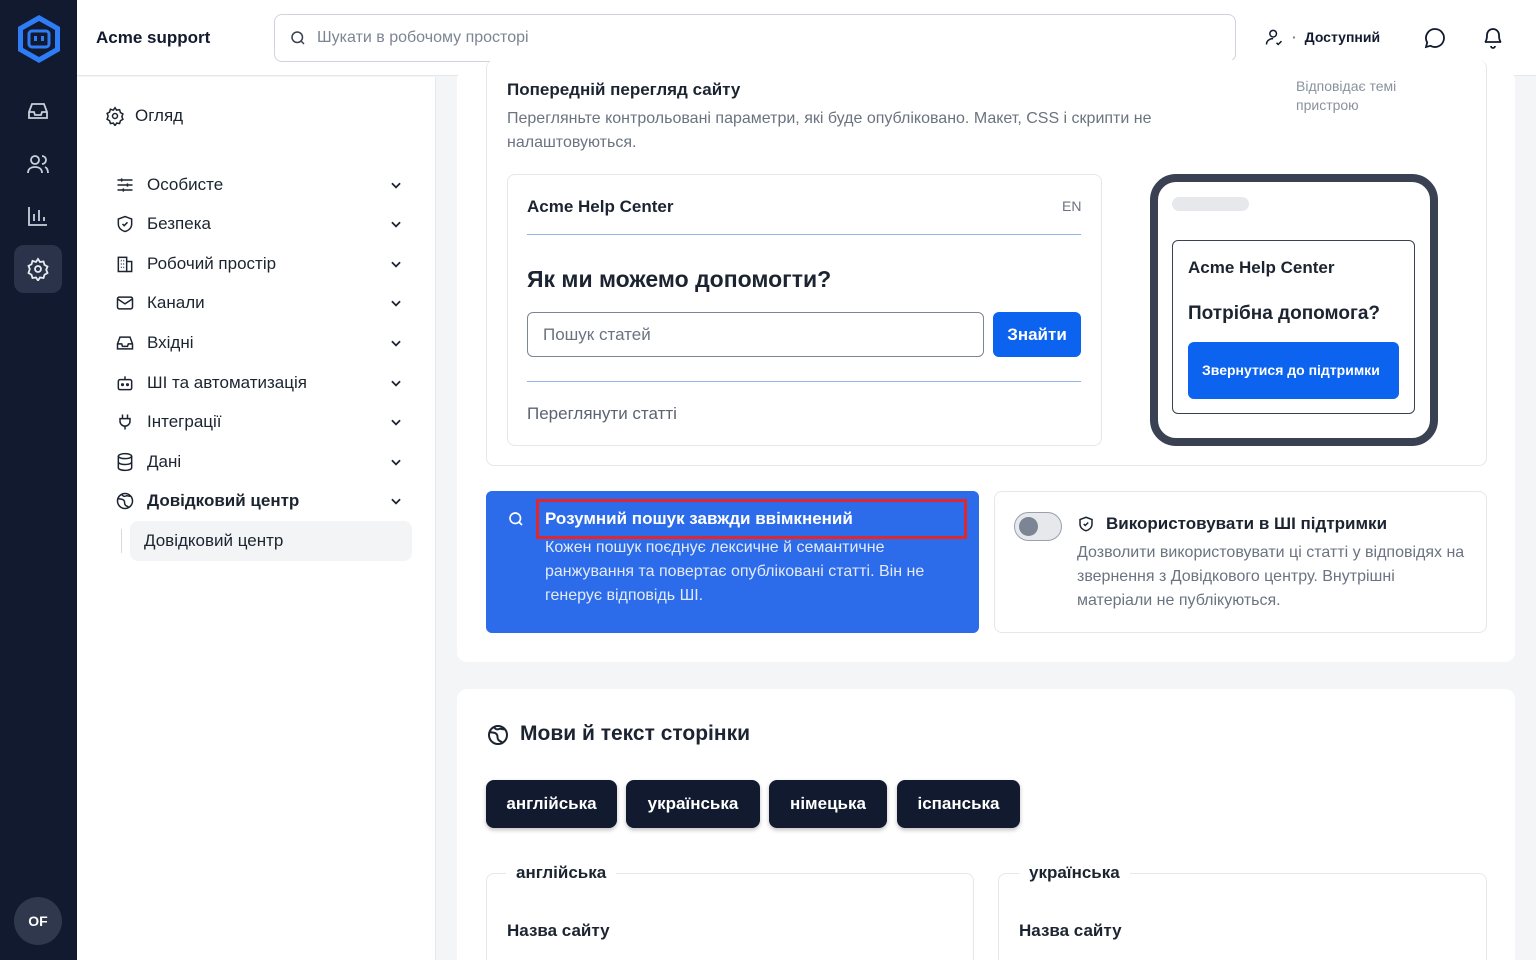  What do you see at coordinates (1086, 524) in the screenshot?
I see `shield-check-icon` at bounding box center [1086, 524].